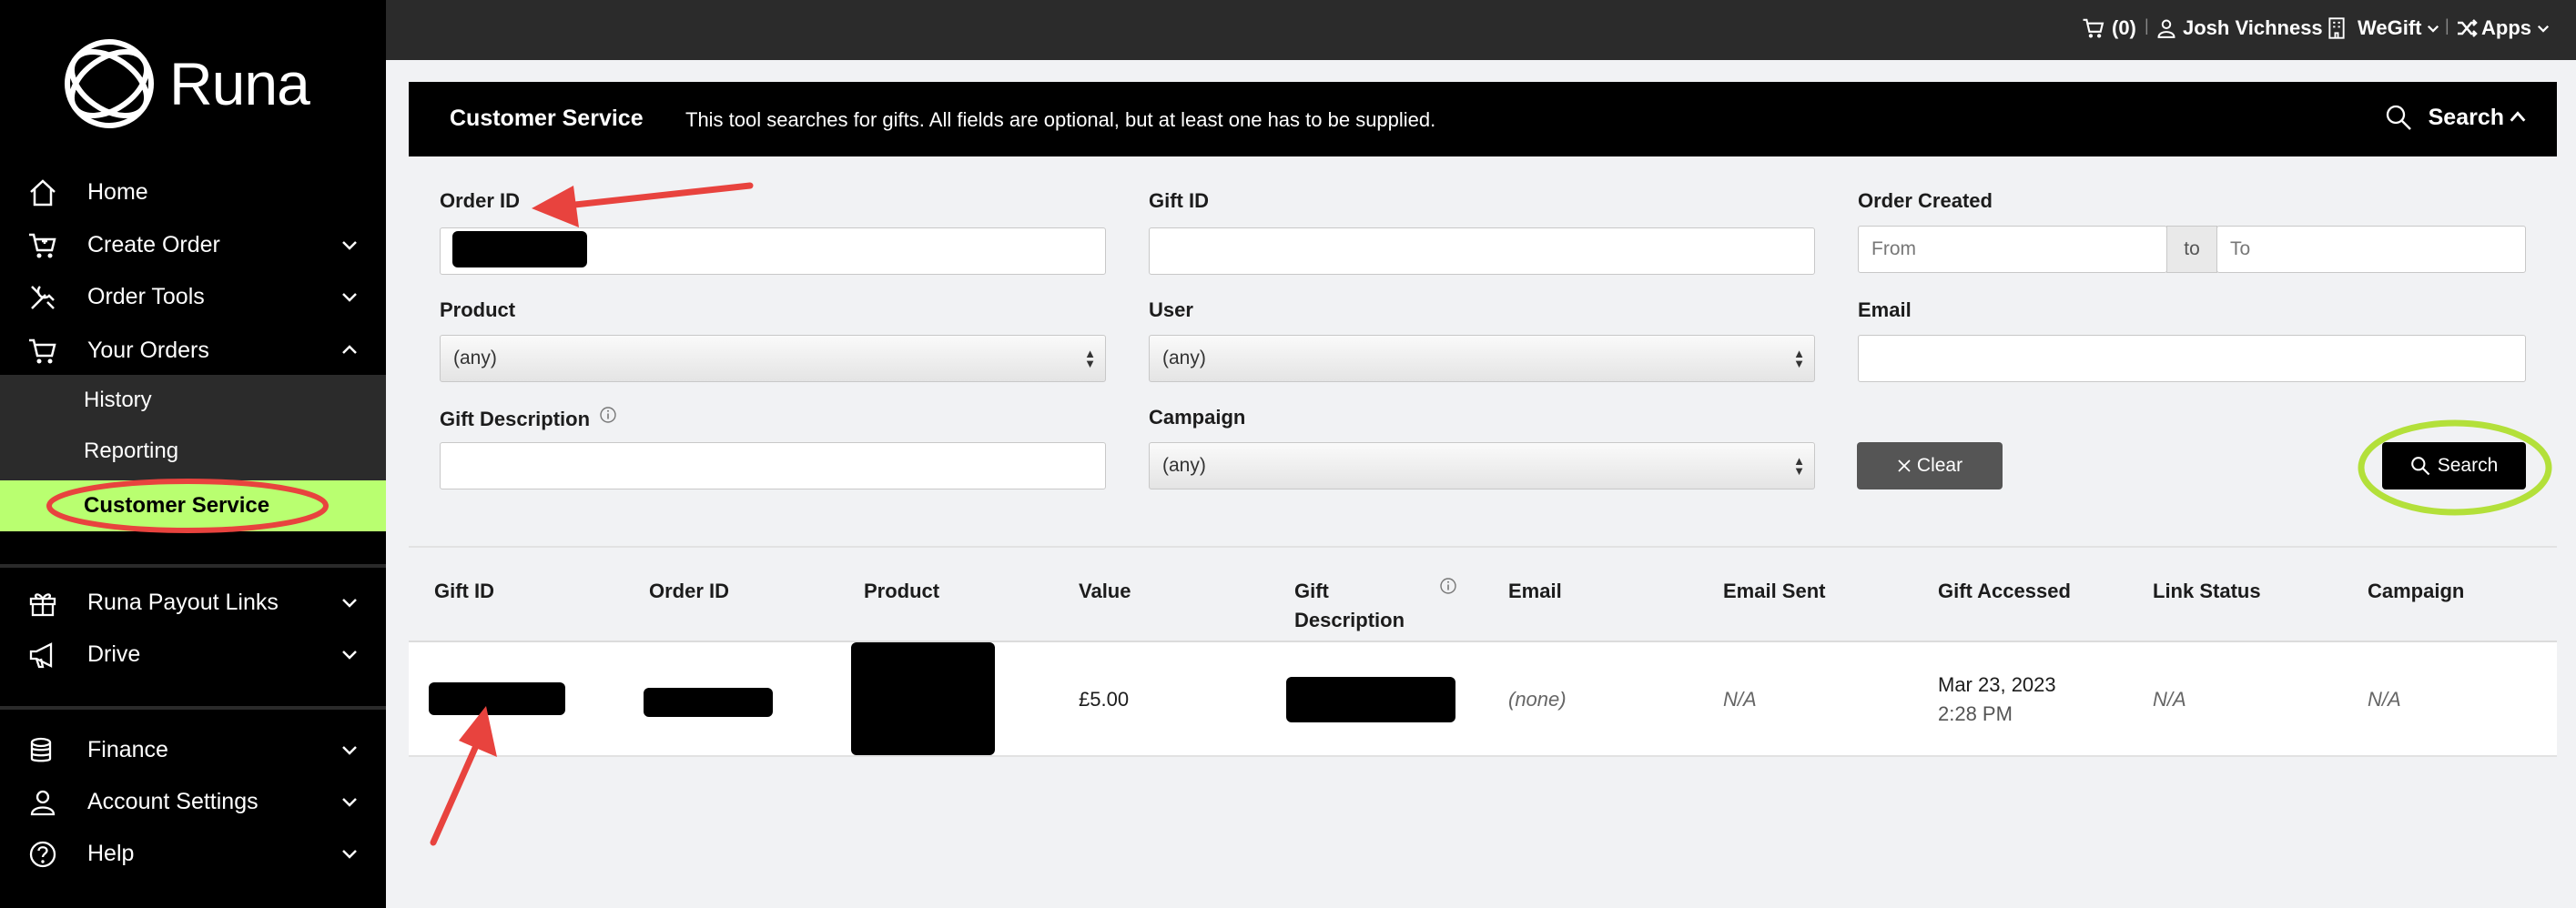  Describe the element at coordinates (689, 591) in the screenshot. I see `column-header-order-id: Order ID` at that location.